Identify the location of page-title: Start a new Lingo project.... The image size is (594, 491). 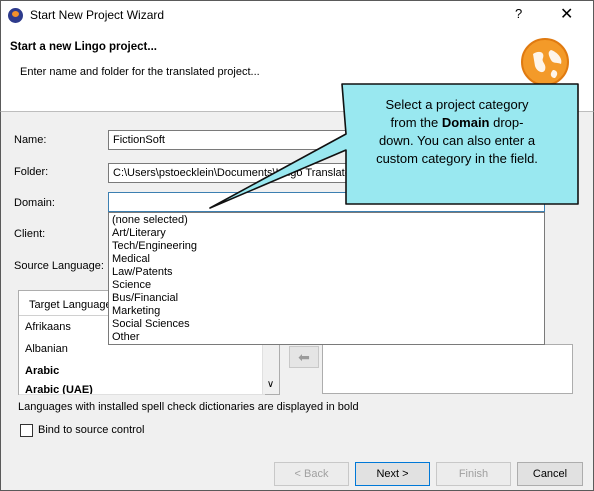
(83, 47).